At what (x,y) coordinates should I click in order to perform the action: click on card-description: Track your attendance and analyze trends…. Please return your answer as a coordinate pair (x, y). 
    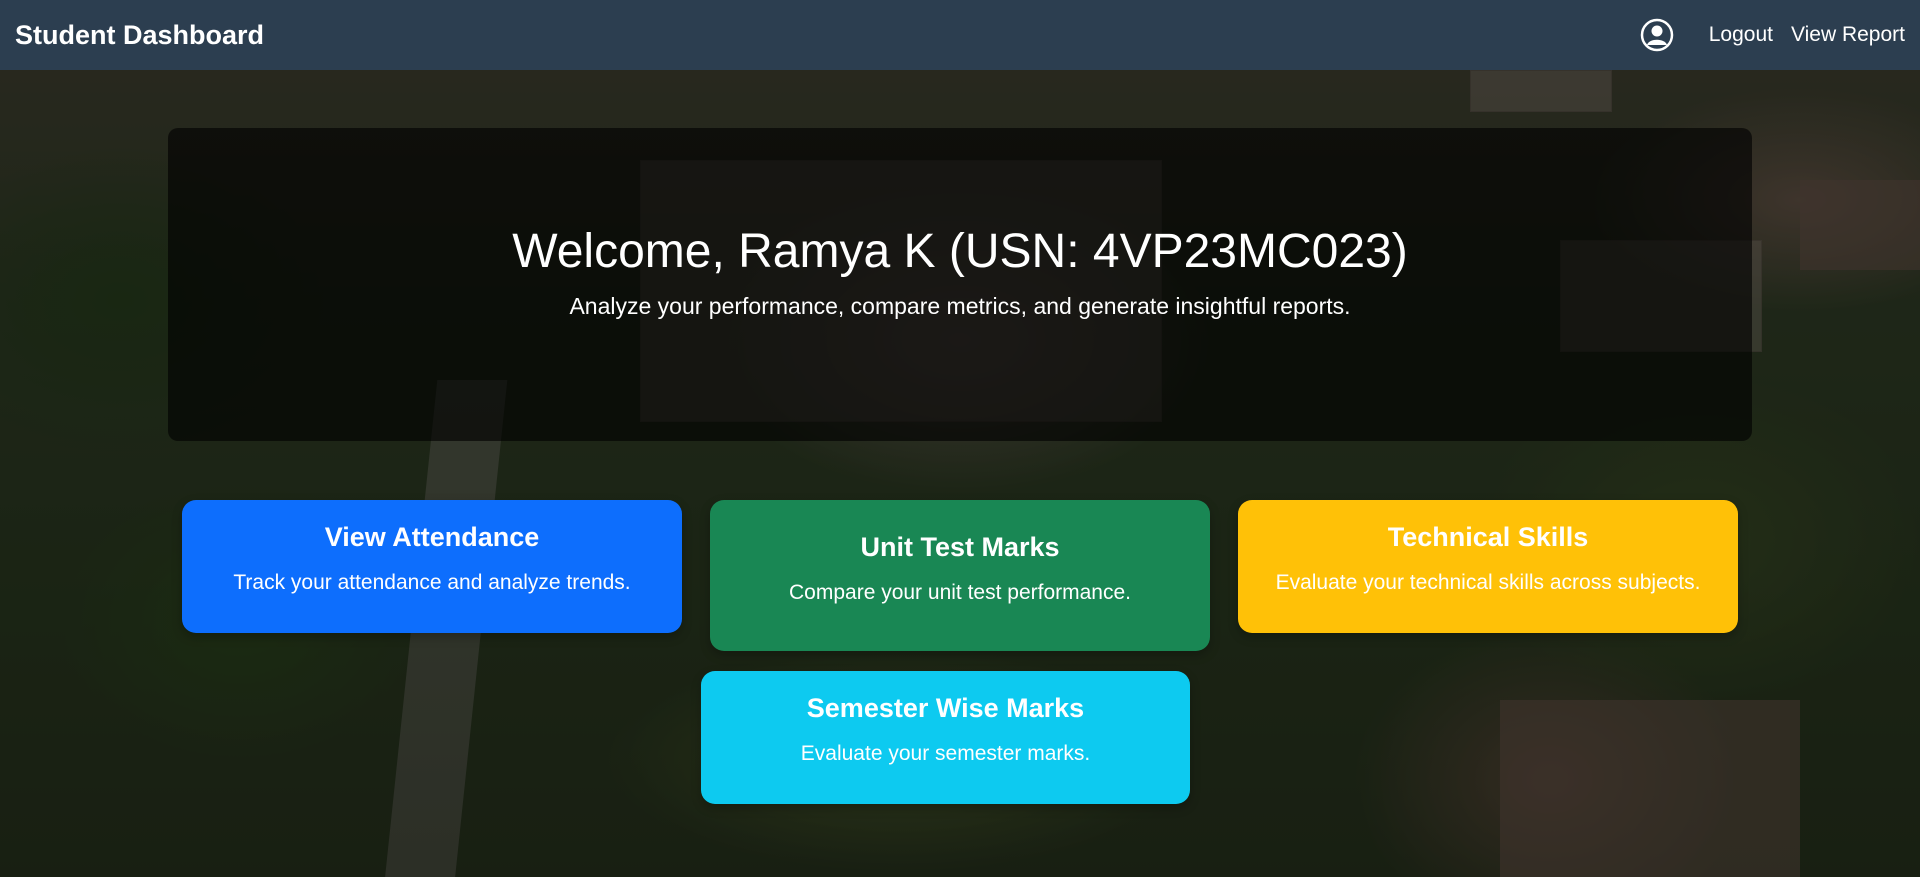
    Looking at the image, I should click on (432, 582).